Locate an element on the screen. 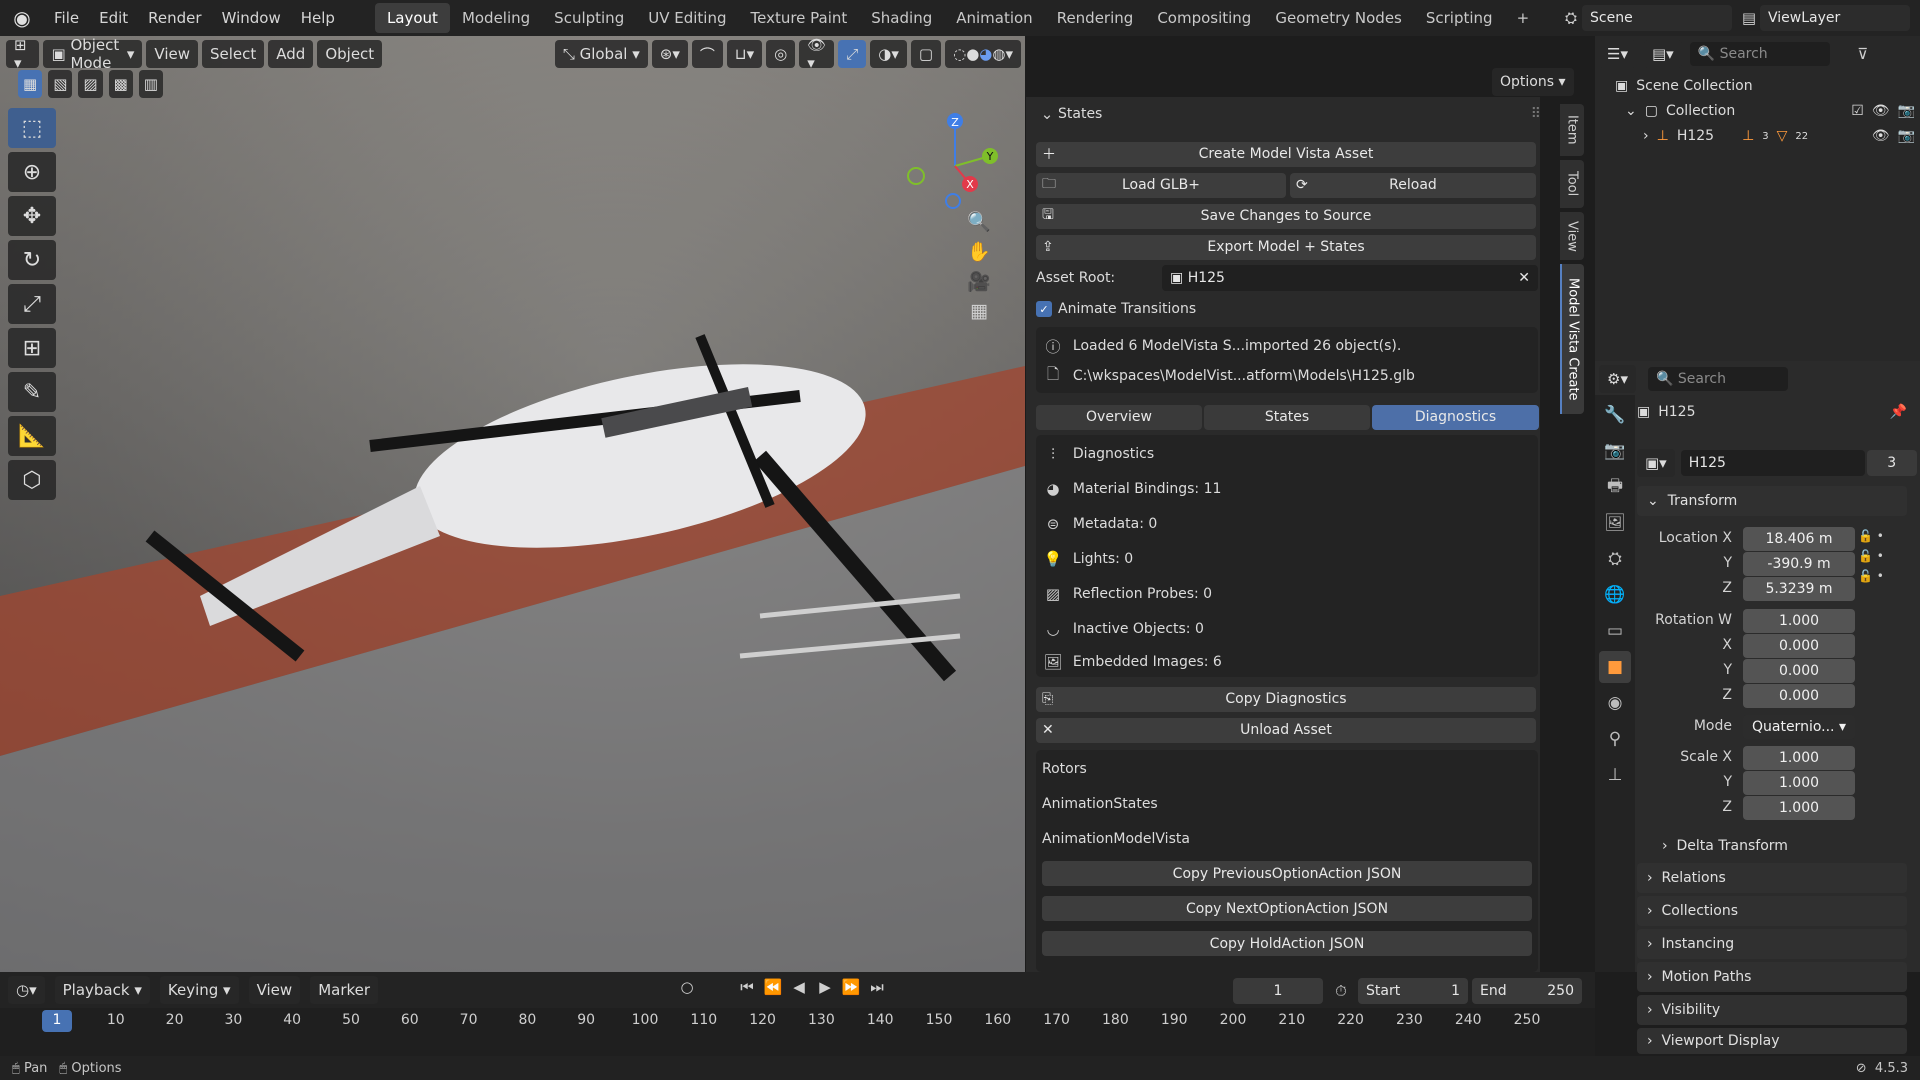 This screenshot has width=1920, height=1080. menu-help: Help is located at coordinates (318, 18).